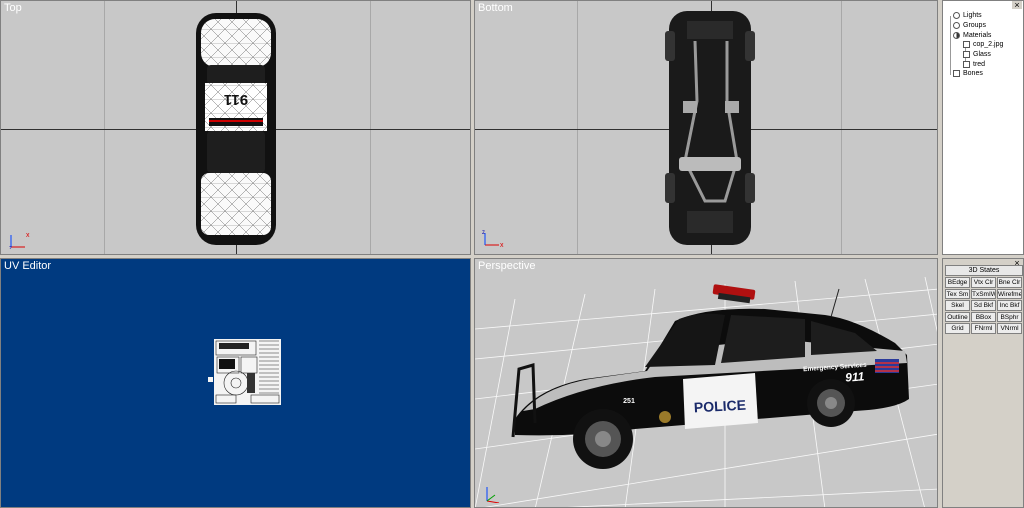  I want to click on face-normal-button: FNrml, so click(983, 328).